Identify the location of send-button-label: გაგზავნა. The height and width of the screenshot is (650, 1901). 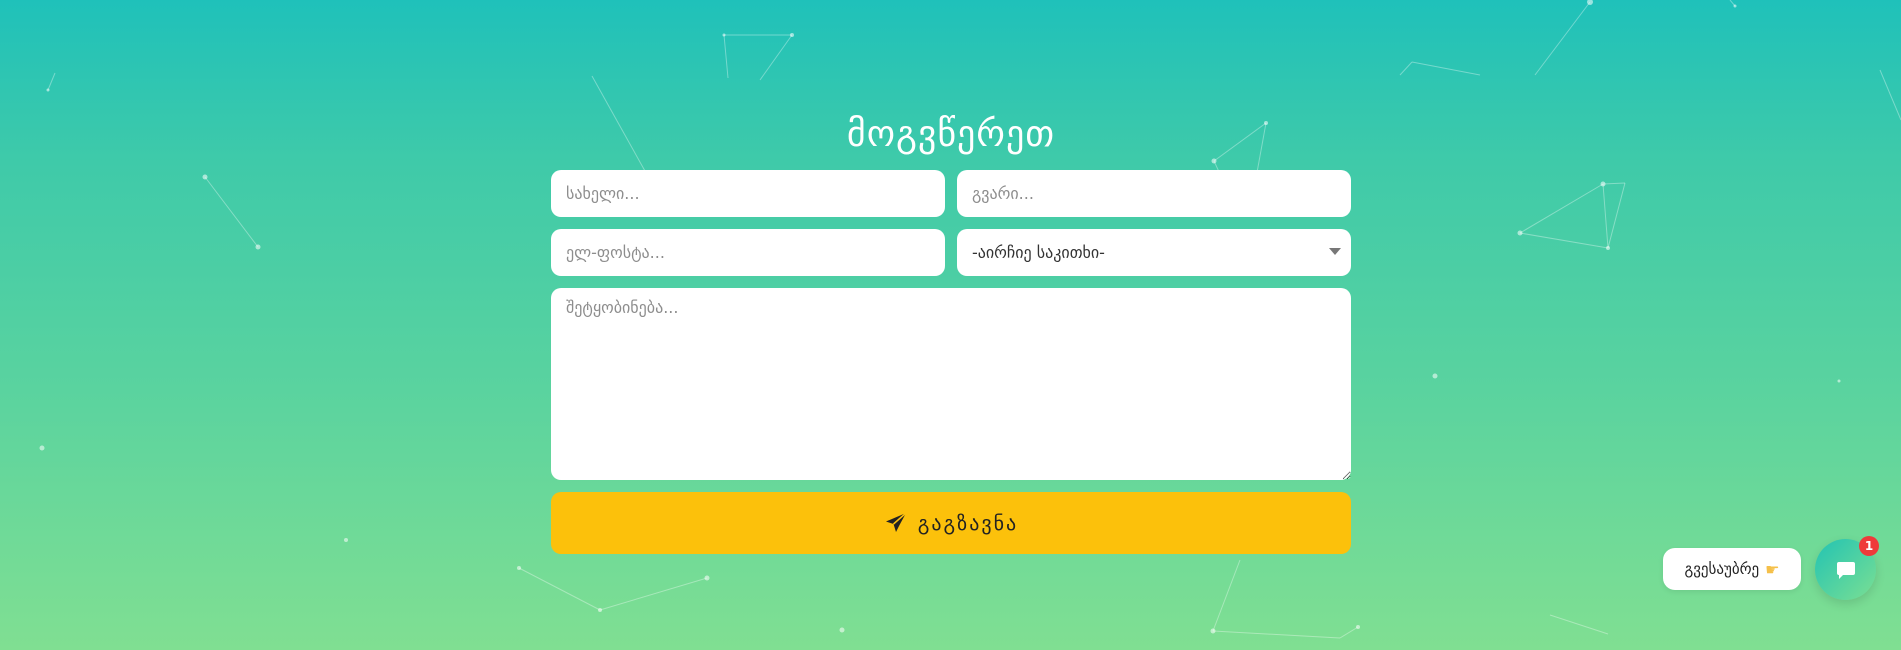
(968, 523).